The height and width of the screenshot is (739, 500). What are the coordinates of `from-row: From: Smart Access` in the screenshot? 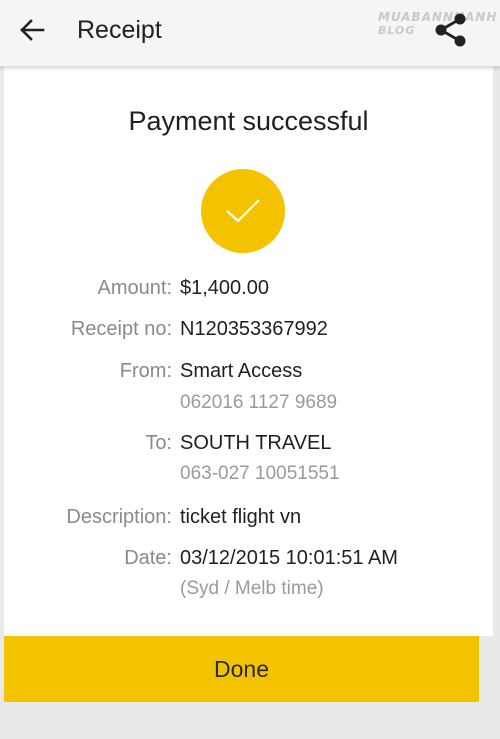 It's located at (248, 371).